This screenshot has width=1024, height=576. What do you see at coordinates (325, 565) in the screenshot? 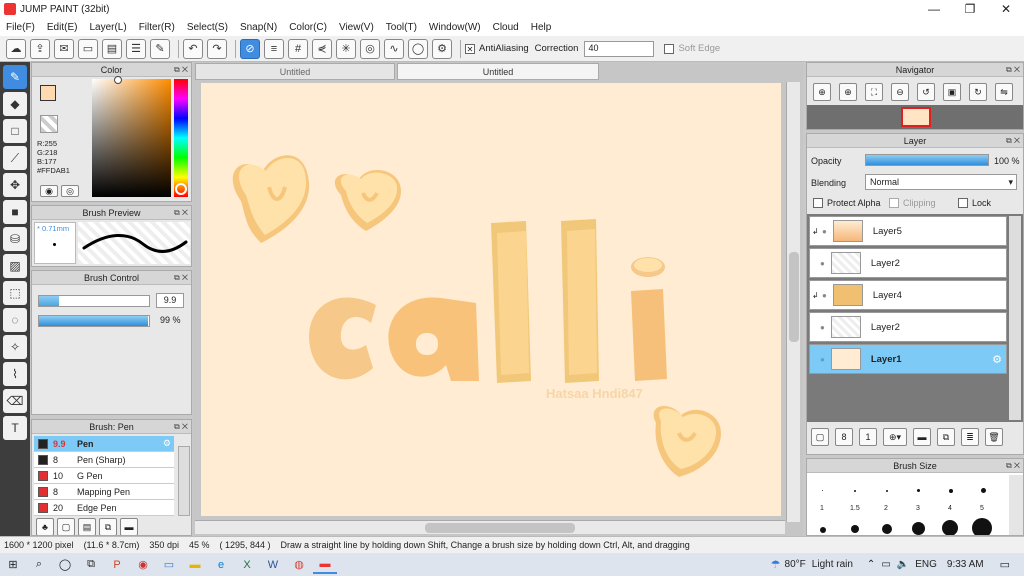
I see `jump-paint-taskbar-icon: ▬` at bounding box center [325, 565].